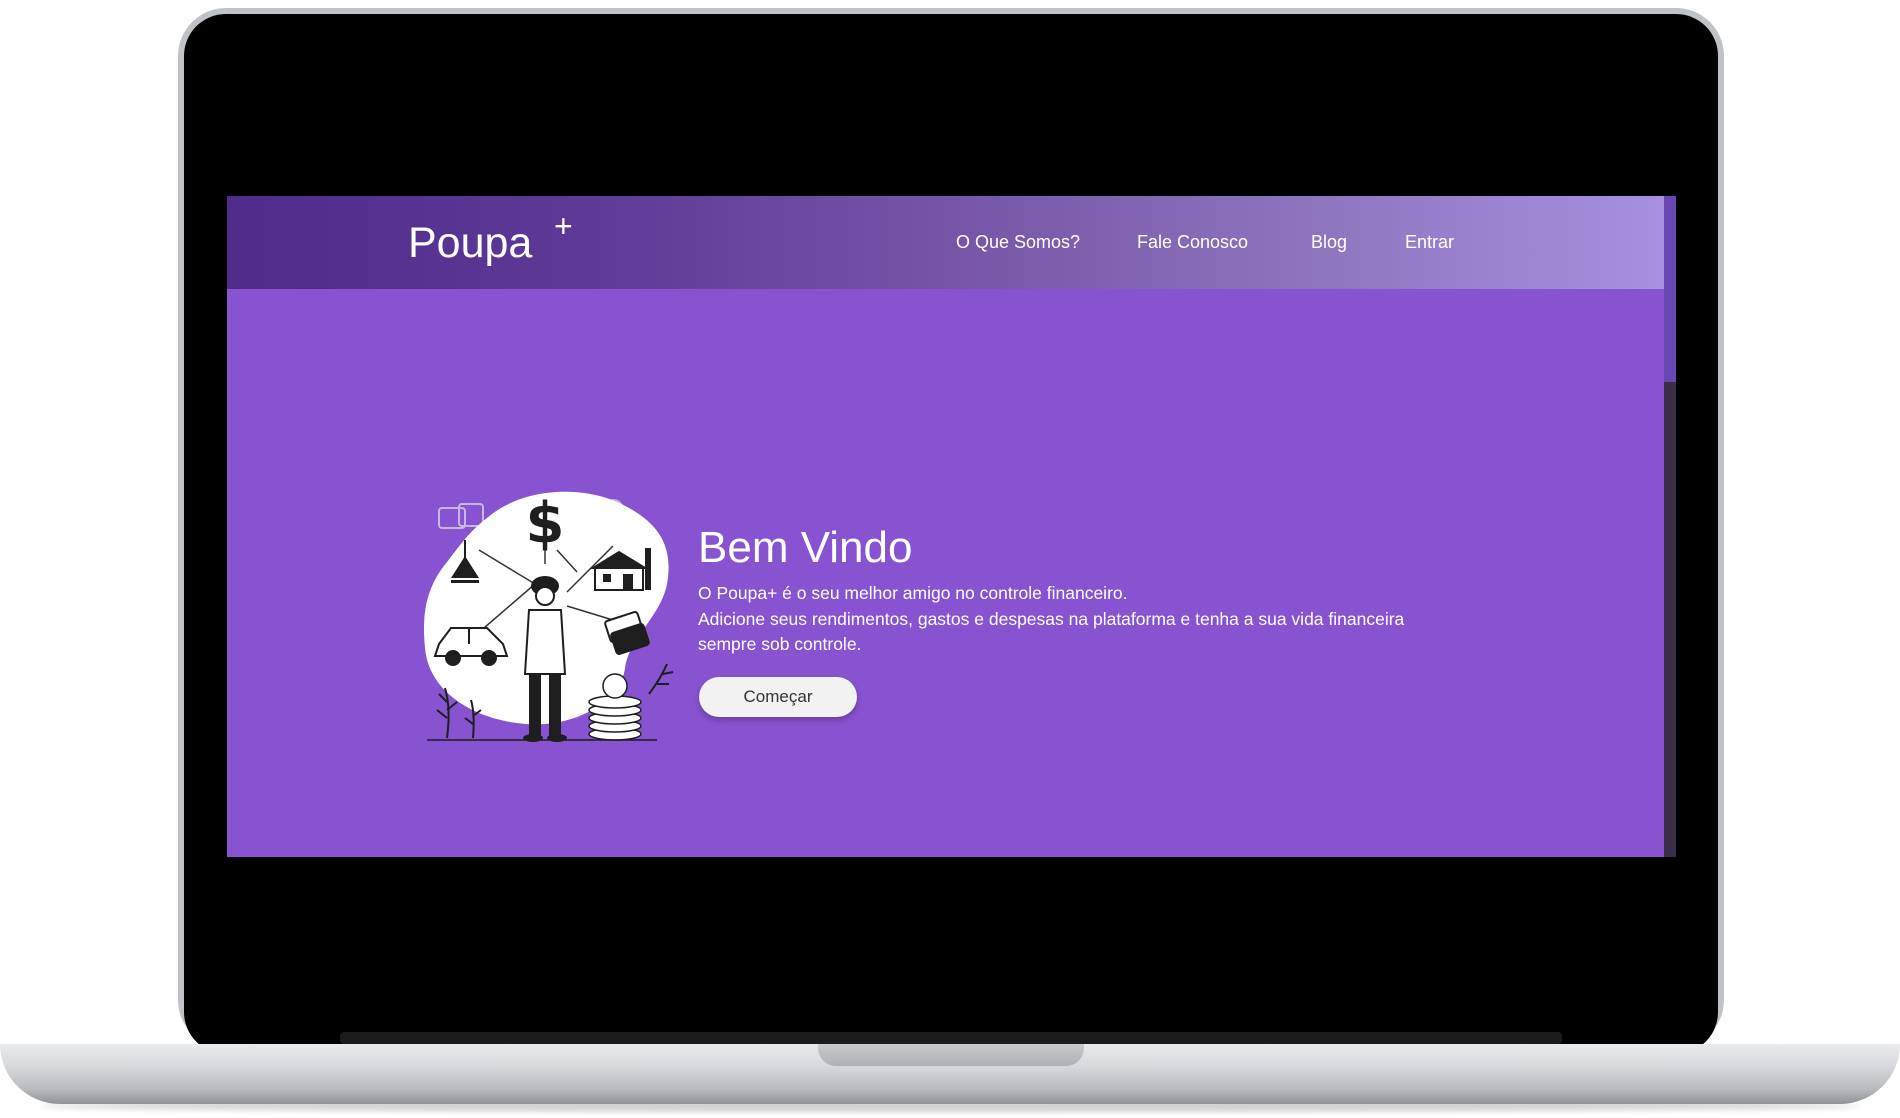  Describe the element at coordinates (951, 1038) in the screenshot. I see `laptop-hinge` at that location.